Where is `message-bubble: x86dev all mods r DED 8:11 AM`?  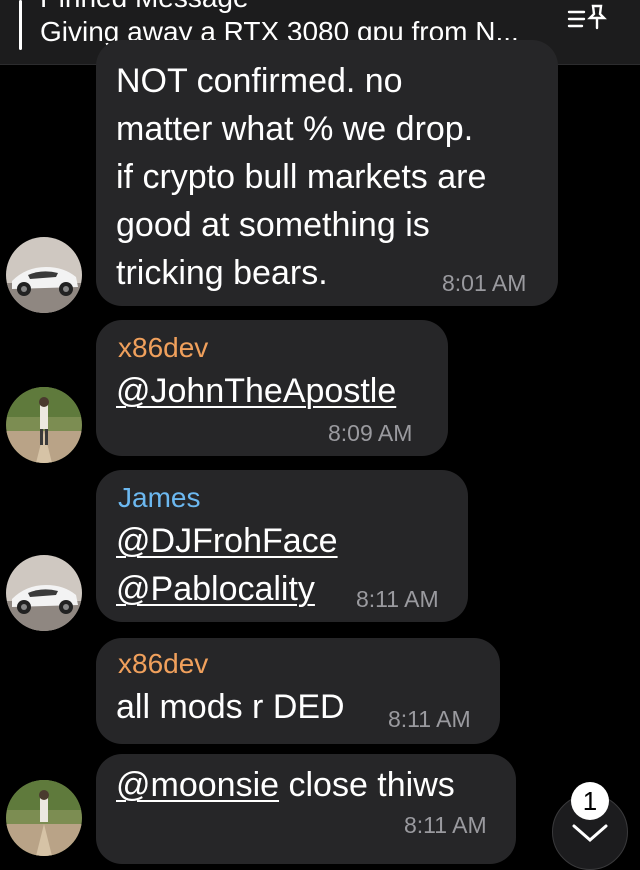
message-bubble: x86dev all mods r DED 8:11 AM is located at coordinates (298, 691).